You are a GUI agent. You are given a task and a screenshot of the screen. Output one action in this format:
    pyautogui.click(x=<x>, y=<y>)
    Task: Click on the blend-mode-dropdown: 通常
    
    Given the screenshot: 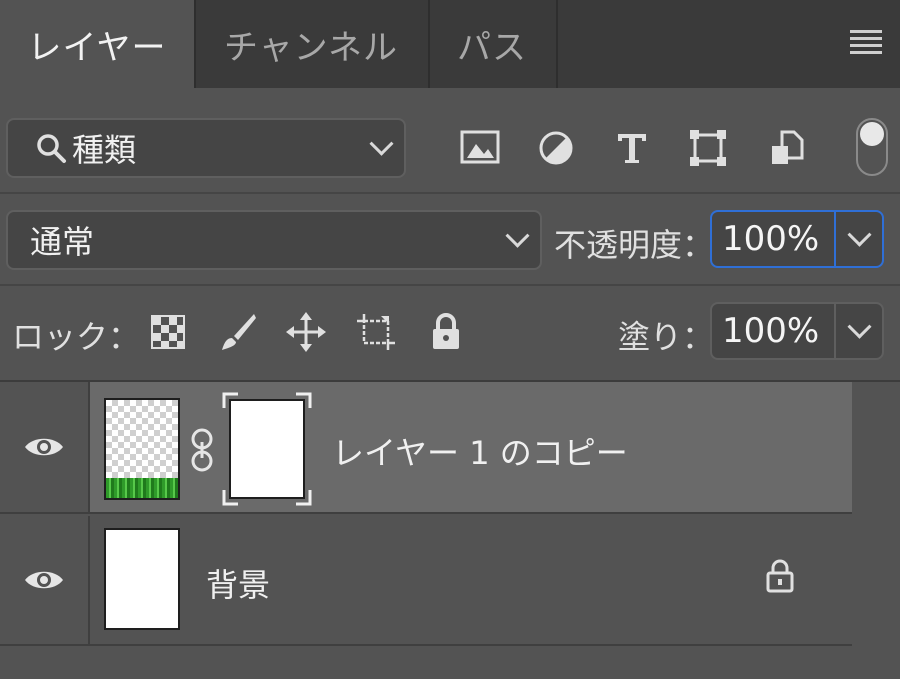 What is the action you would take?
    pyautogui.click(x=274, y=240)
    